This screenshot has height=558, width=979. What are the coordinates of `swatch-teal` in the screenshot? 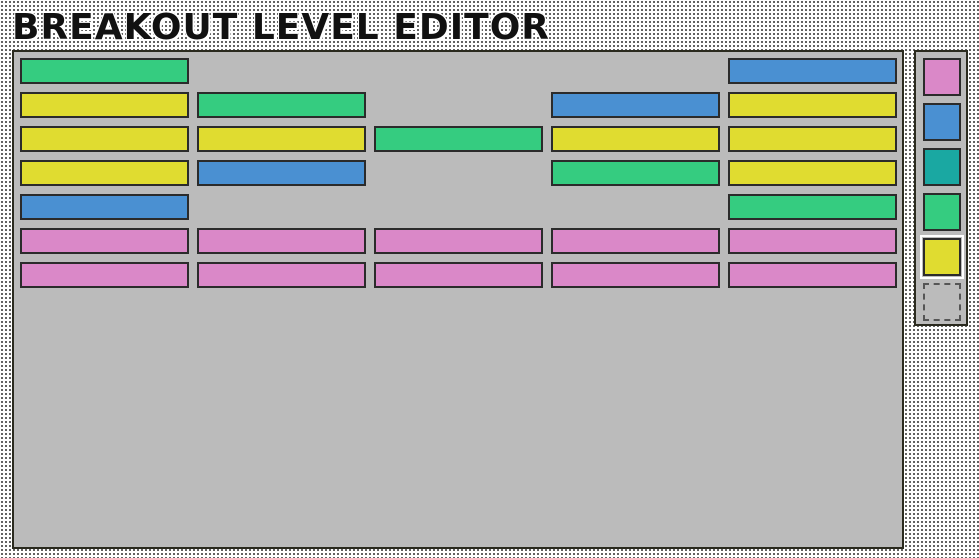 It's located at (942, 167).